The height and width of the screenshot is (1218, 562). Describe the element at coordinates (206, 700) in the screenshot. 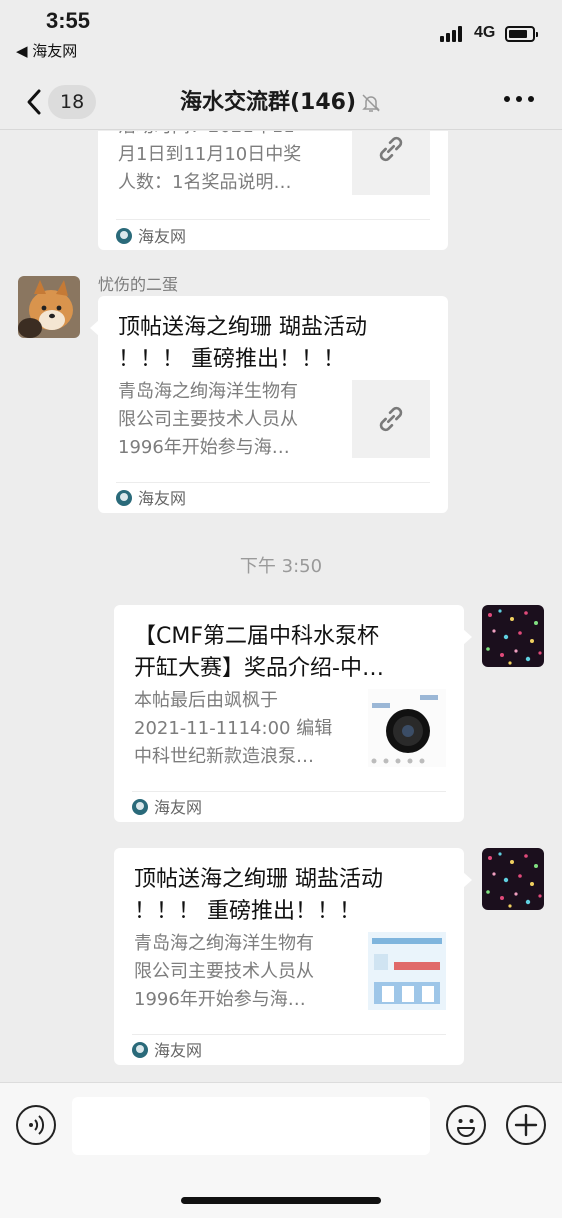

I see `card-desc-line: 本帖最后由飒枫于` at that location.